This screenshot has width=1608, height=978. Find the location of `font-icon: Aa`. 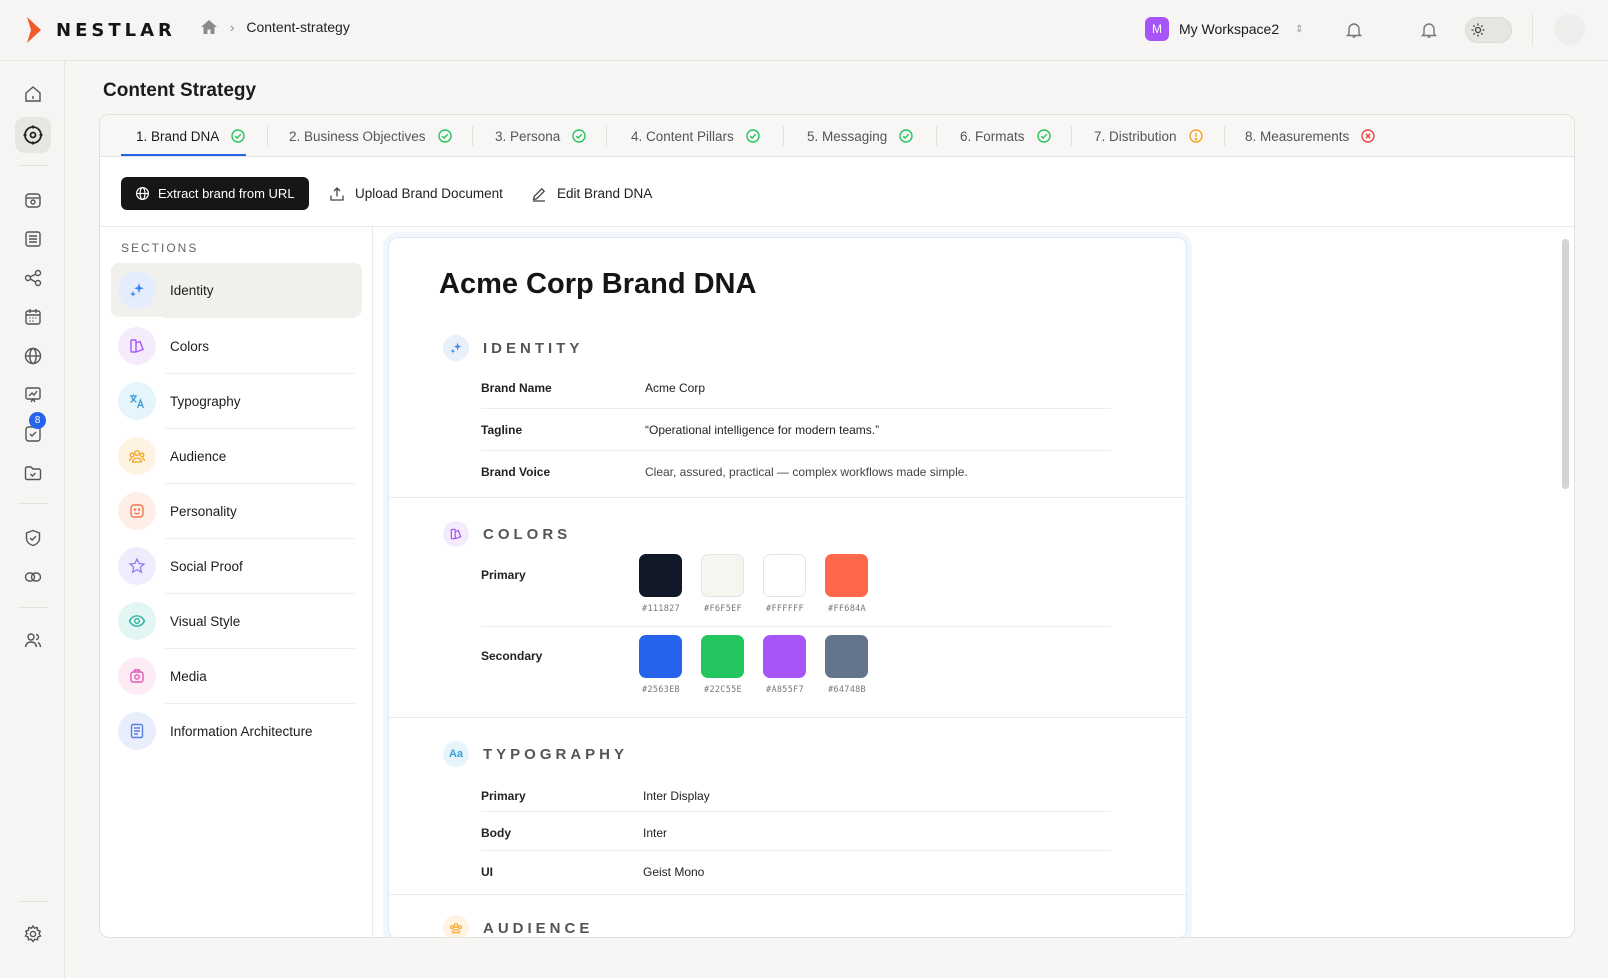

font-icon: Aa is located at coordinates (456, 754).